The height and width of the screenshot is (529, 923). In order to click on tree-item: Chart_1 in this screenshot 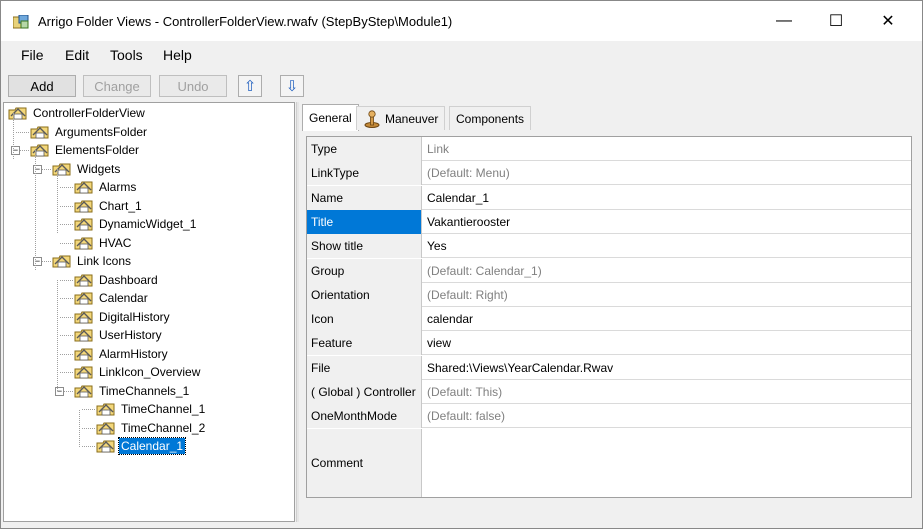, I will do `click(109, 206)`.